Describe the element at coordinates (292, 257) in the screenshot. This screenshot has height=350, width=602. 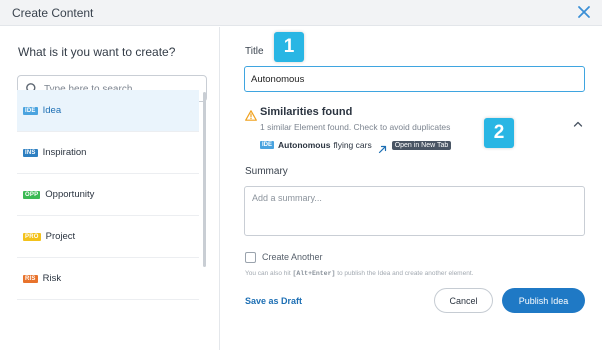
I see `create-another-label: Create Another` at that location.